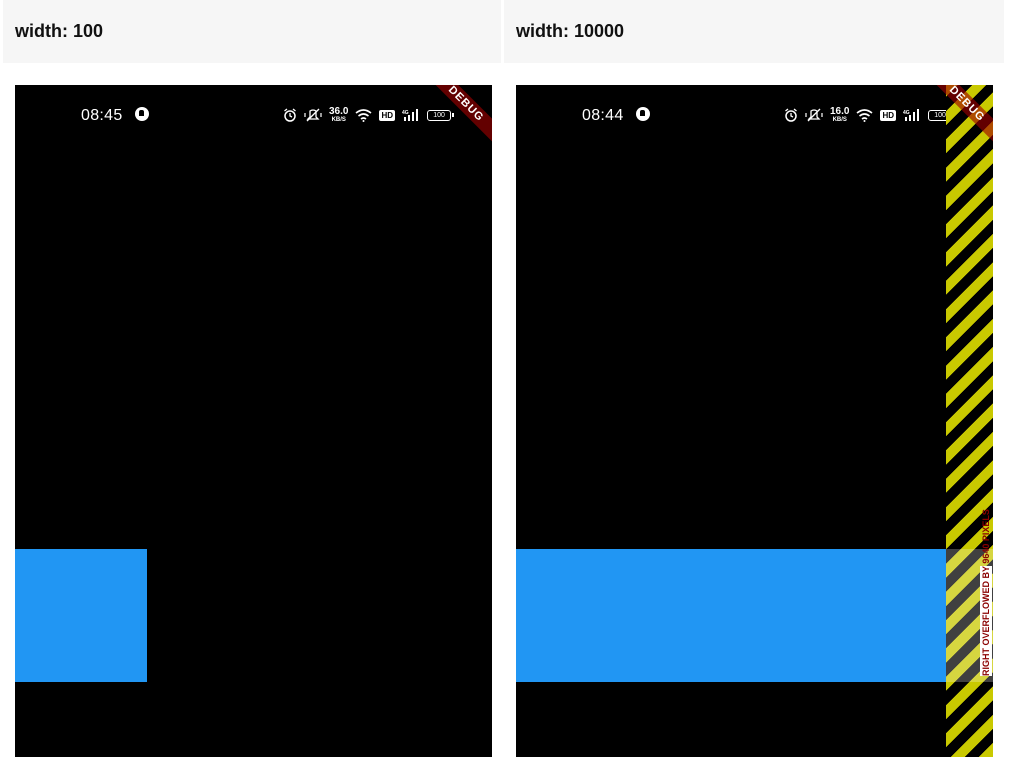 Image resolution: width=1009 pixels, height=757 pixels. What do you see at coordinates (59, 31) in the screenshot?
I see `panel-title-left: width: 100` at bounding box center [59, 31].